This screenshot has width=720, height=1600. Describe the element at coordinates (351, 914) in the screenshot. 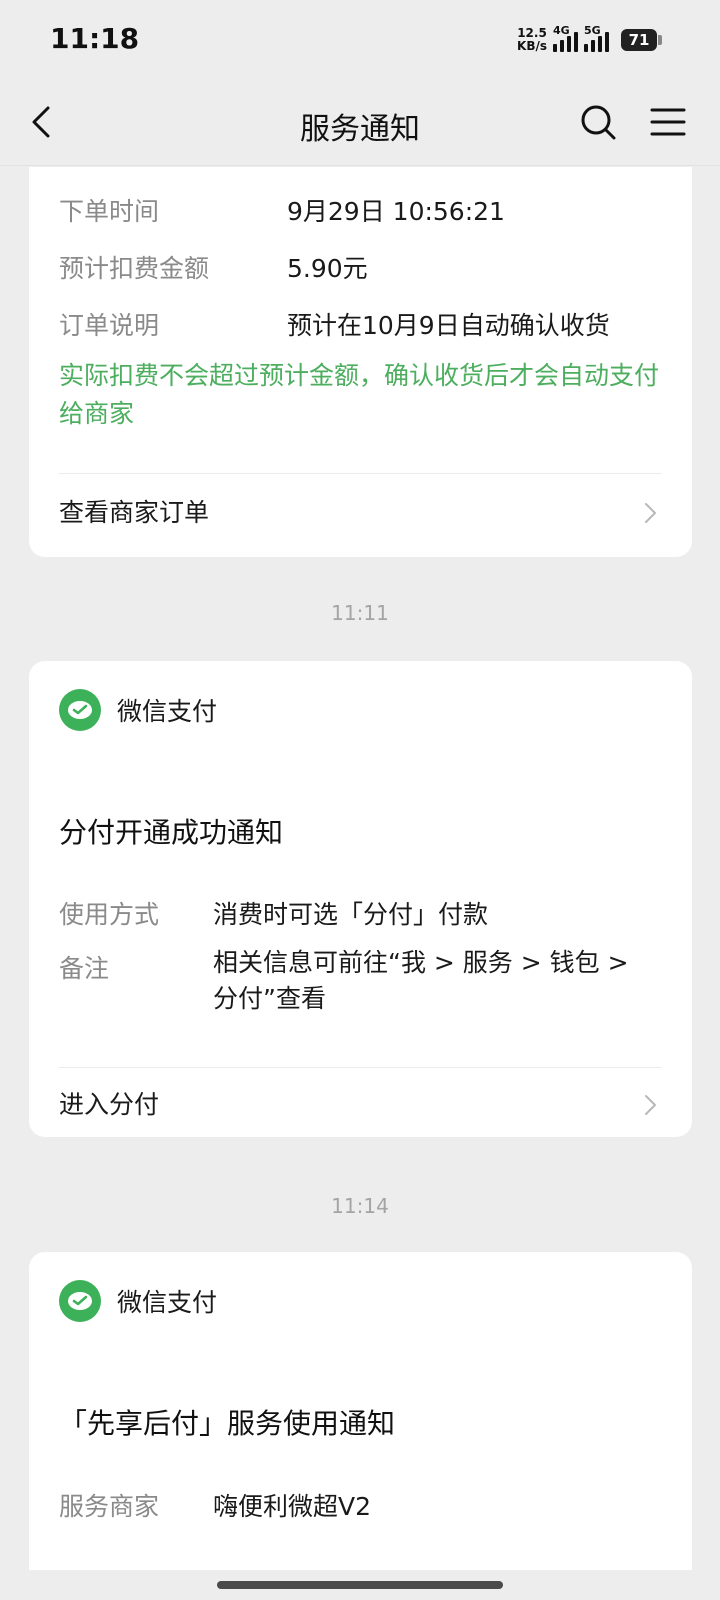

I see `detail-value: 消费时可选「分付」付款` at that location.